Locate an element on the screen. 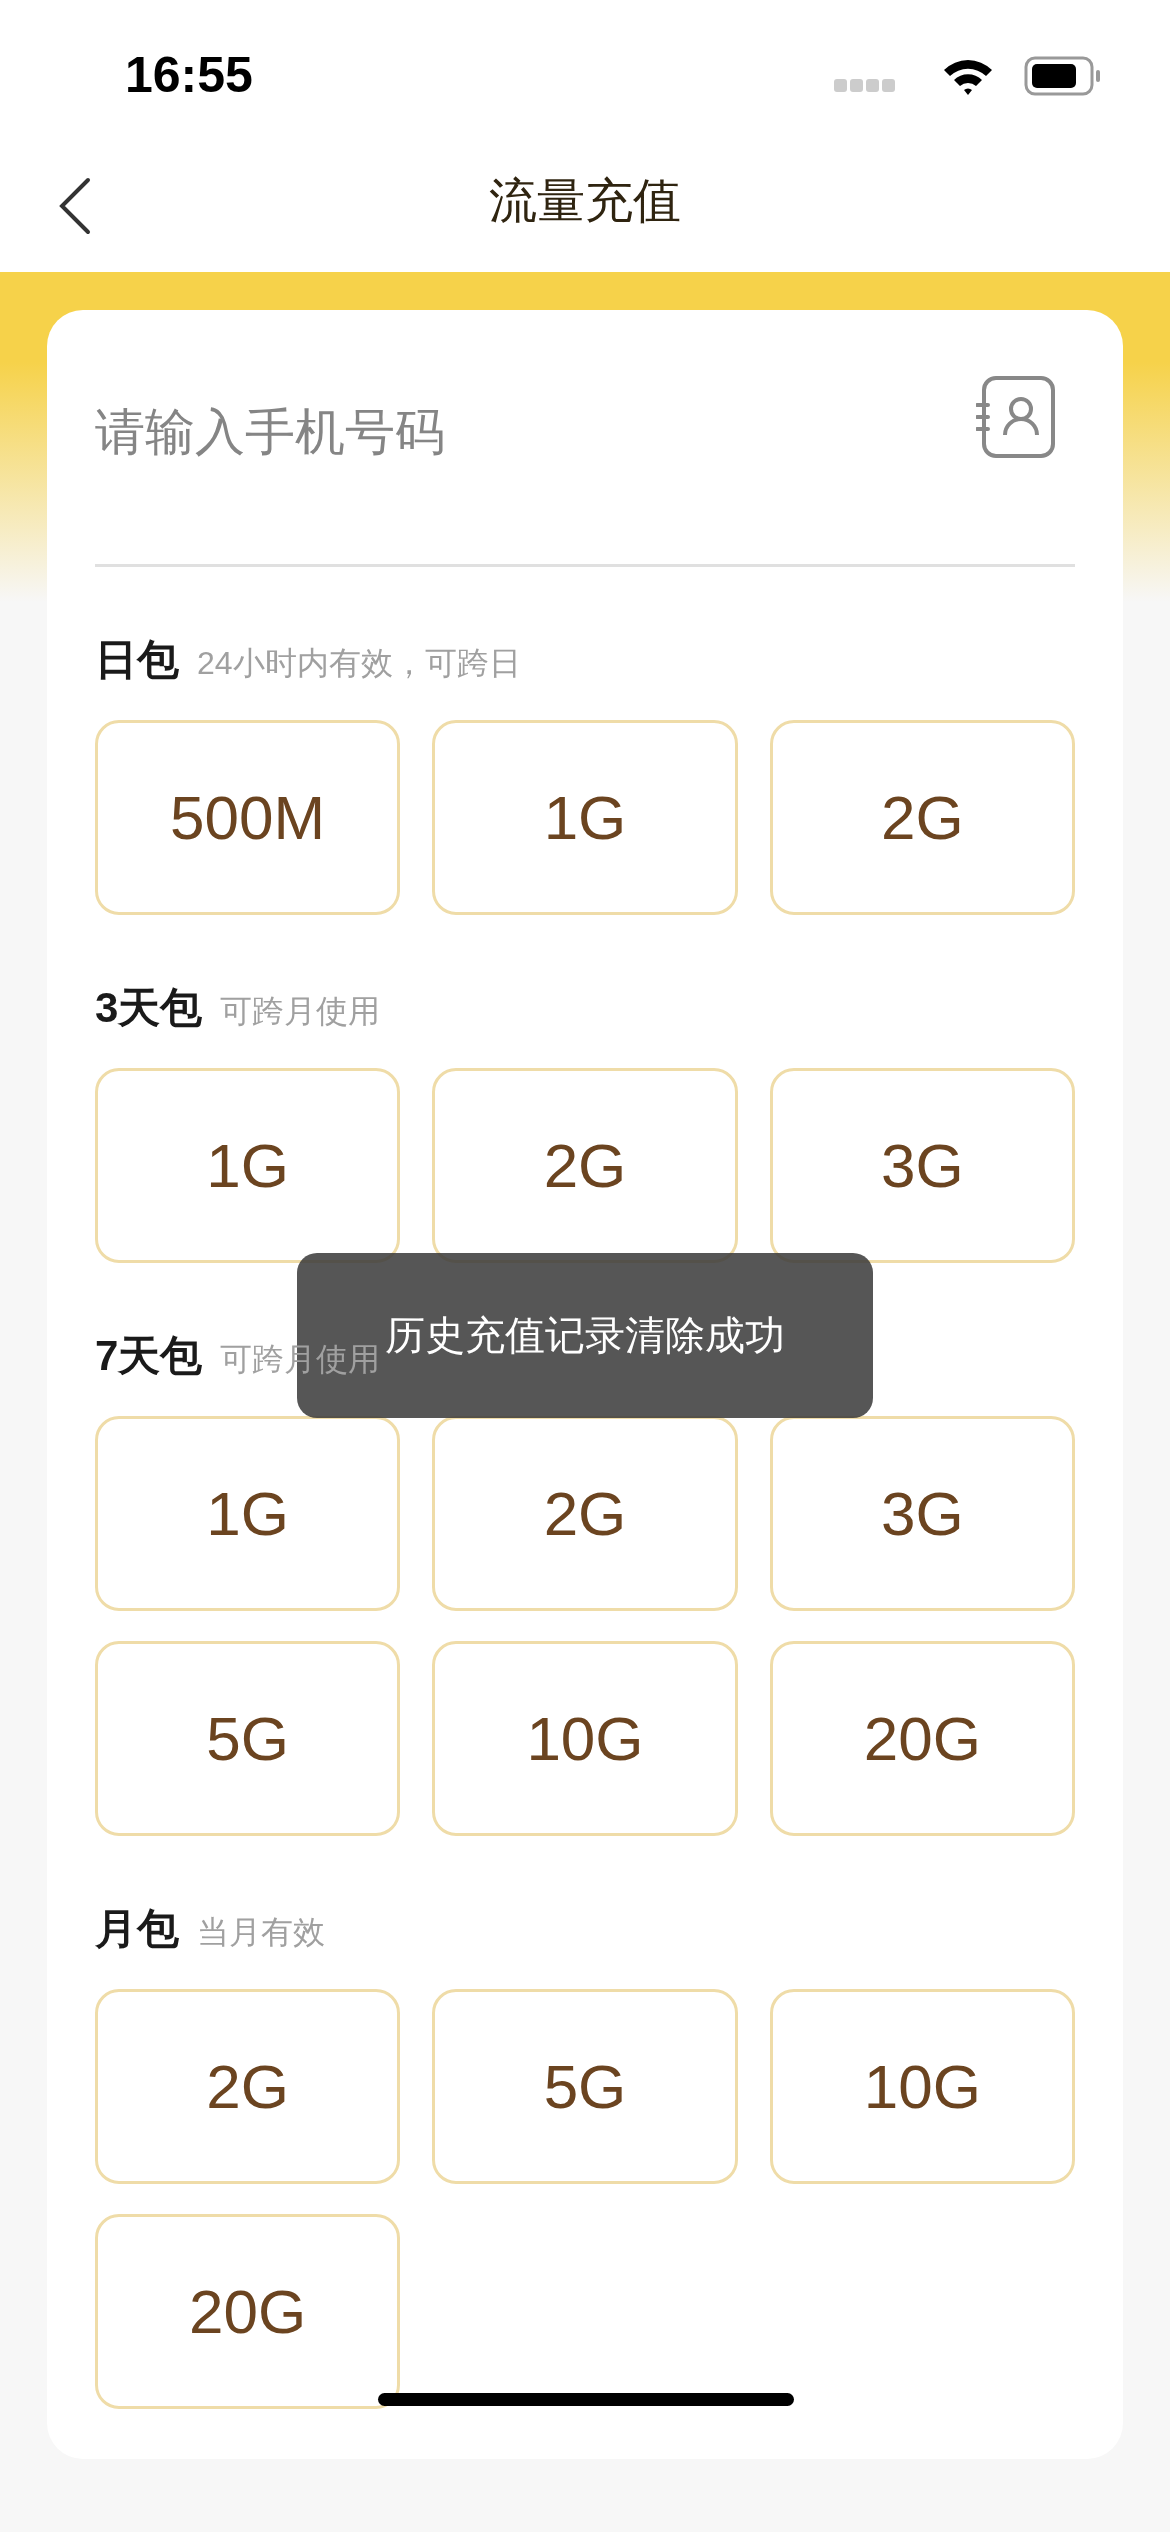 This screenshot has width=1170, height=2532. signal-icon is located at coordinates (865, 85).